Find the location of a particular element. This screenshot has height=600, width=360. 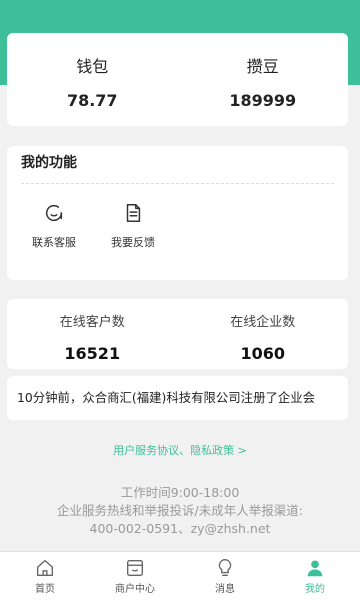

wallet-card: 钱包 78.77 攒豆 189999 is located at coordinates (177, 79).